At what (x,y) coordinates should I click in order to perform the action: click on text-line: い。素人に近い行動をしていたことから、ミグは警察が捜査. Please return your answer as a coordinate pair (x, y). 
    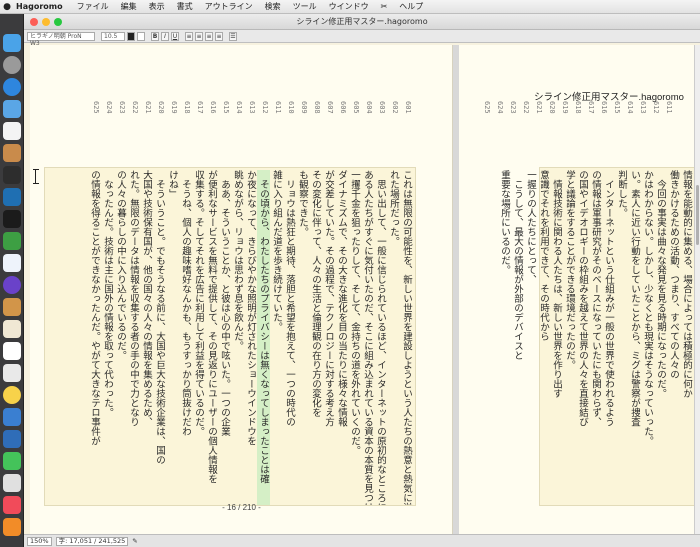
    Looking at the image, I should click on (634, 337).